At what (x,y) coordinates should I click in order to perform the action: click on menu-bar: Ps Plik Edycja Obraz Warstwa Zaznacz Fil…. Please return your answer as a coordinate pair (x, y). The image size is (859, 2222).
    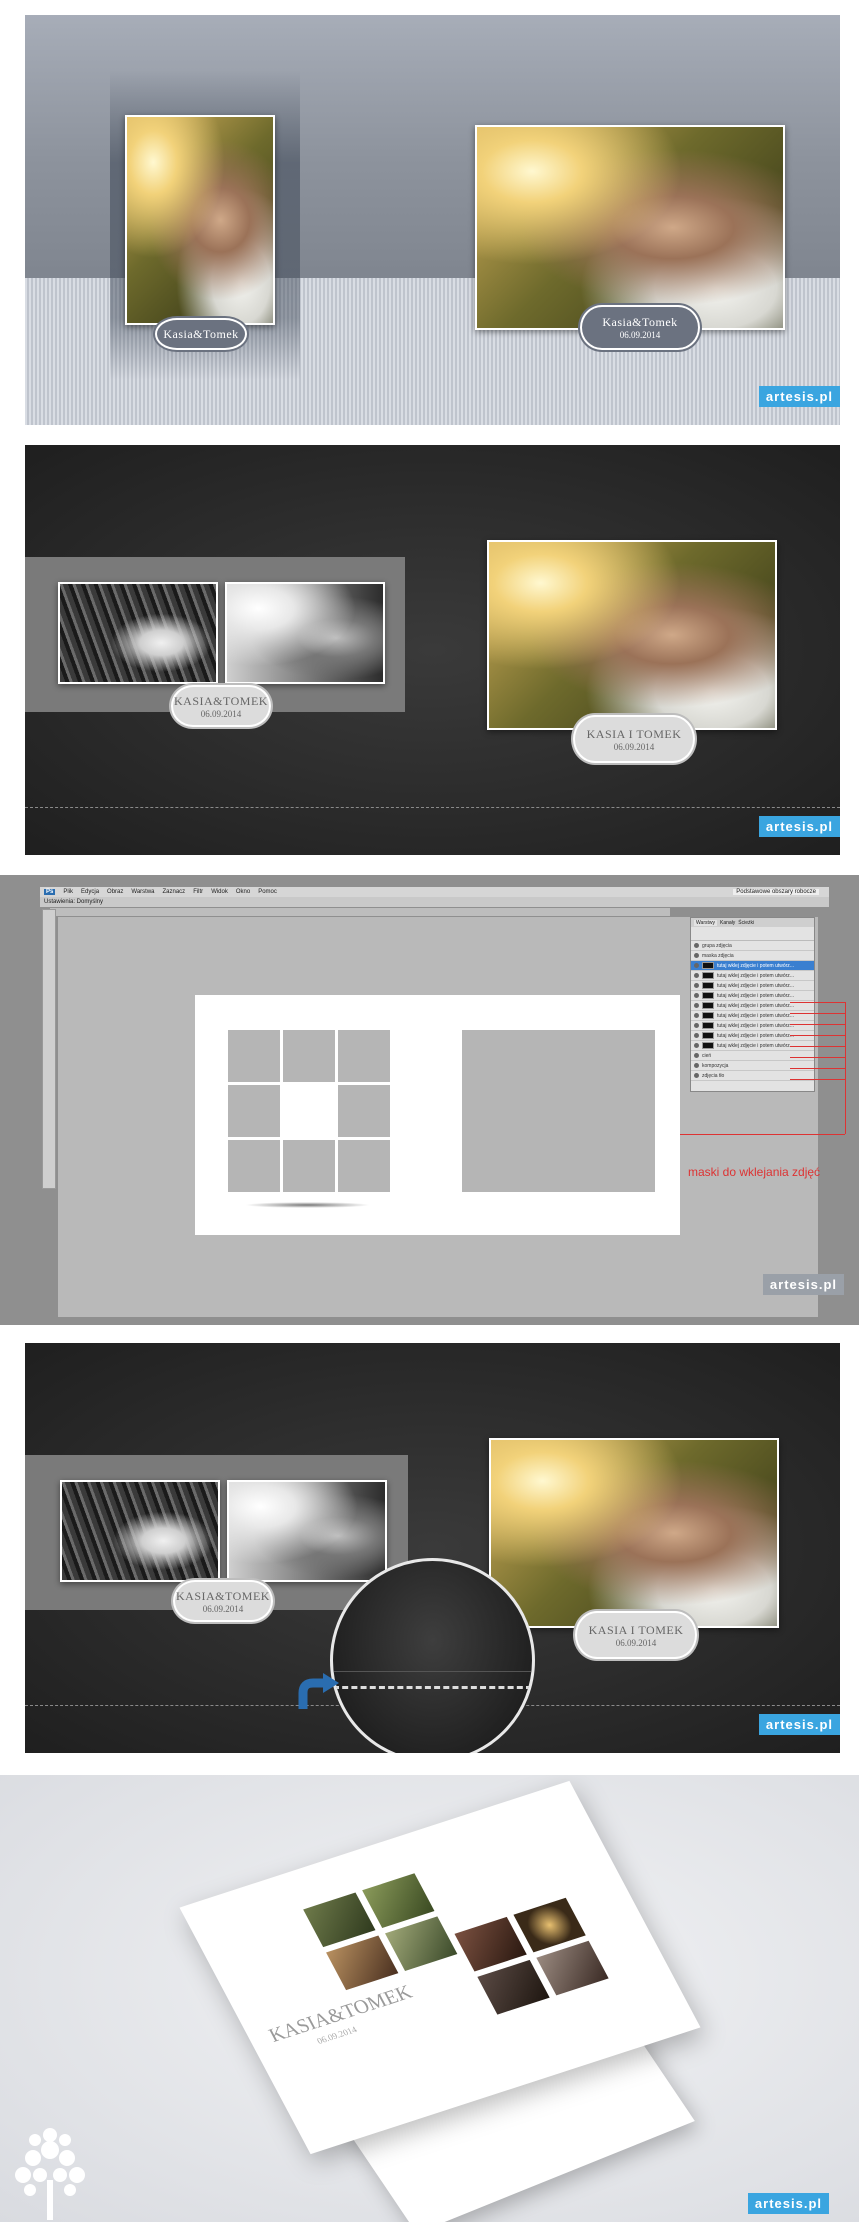
    Looking at the image, I should click on (434, 892).